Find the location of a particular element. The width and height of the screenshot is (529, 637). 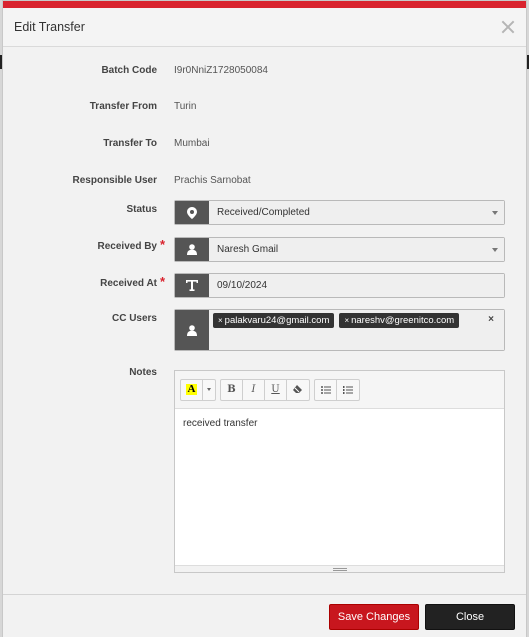

responsible-user-value: Prachis Sarnobat is located at coordinates (212, 180).